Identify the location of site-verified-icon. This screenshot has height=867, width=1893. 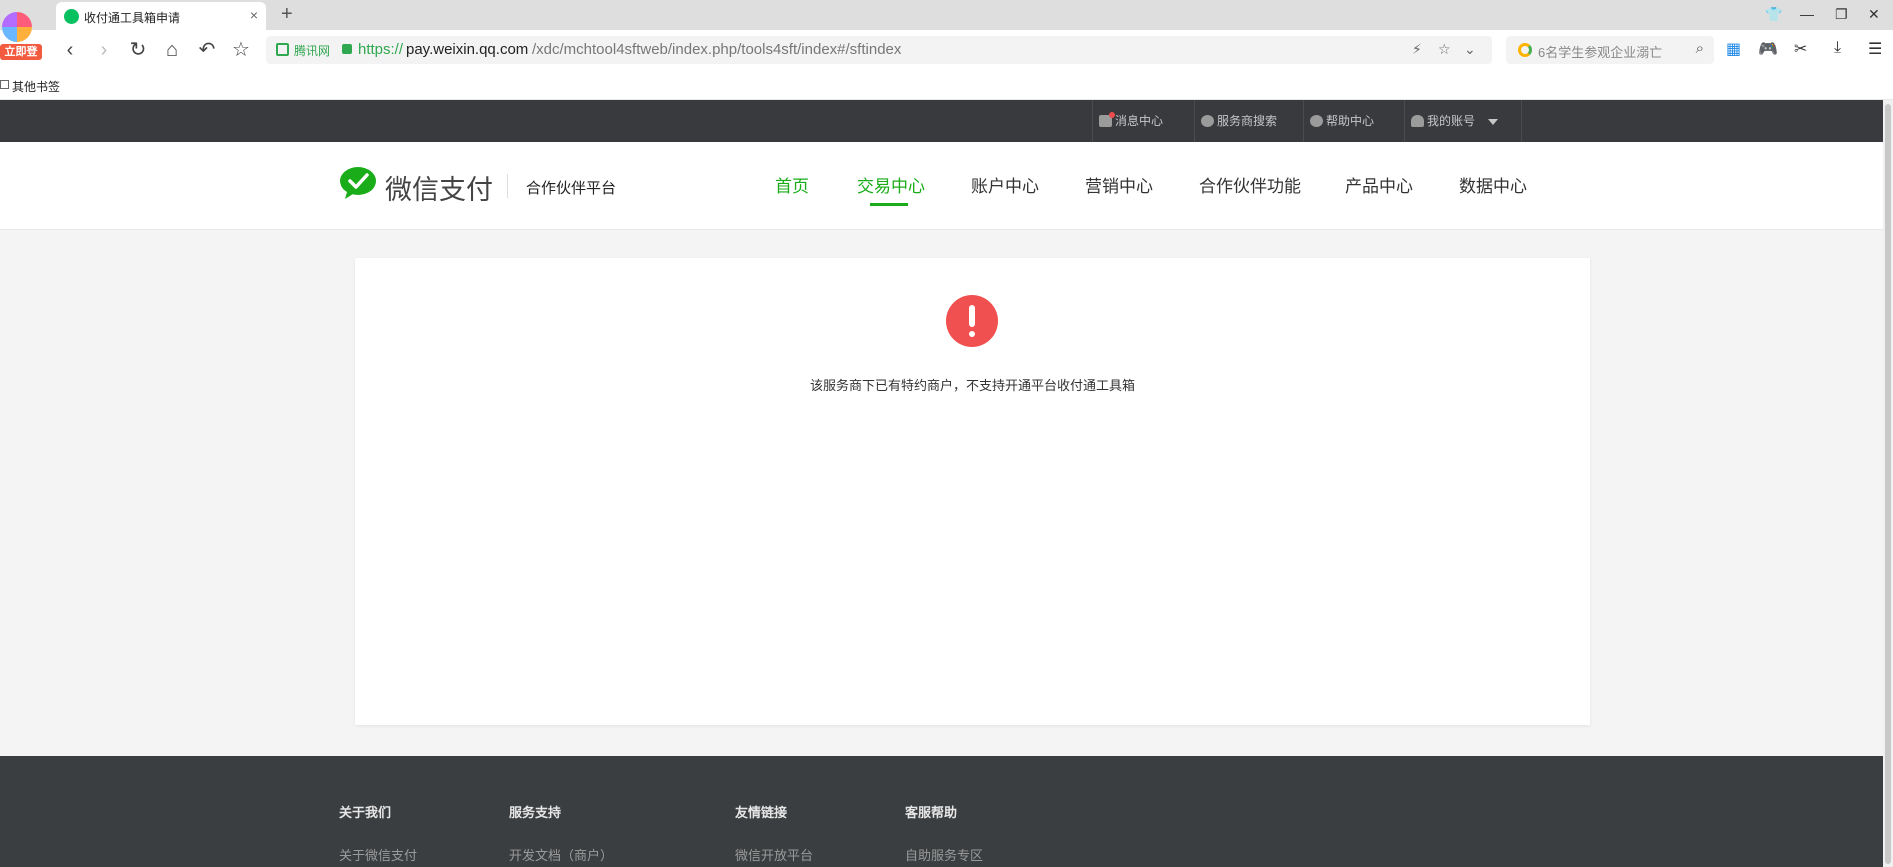
(282, 49).